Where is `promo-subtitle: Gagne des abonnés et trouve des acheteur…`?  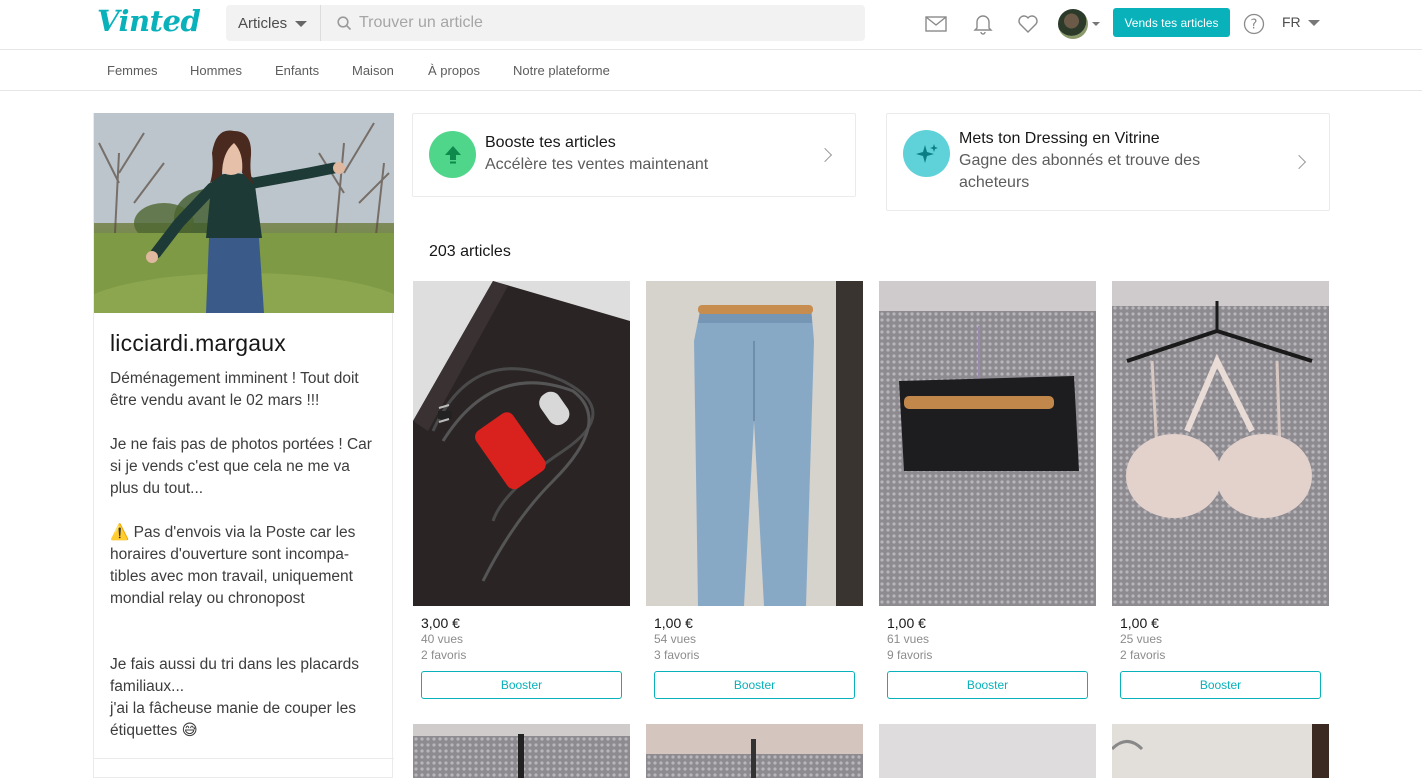
promo-subtitle: Gagne des abonnés et trouve des acheteur… is located at coordinates (1080, 171).